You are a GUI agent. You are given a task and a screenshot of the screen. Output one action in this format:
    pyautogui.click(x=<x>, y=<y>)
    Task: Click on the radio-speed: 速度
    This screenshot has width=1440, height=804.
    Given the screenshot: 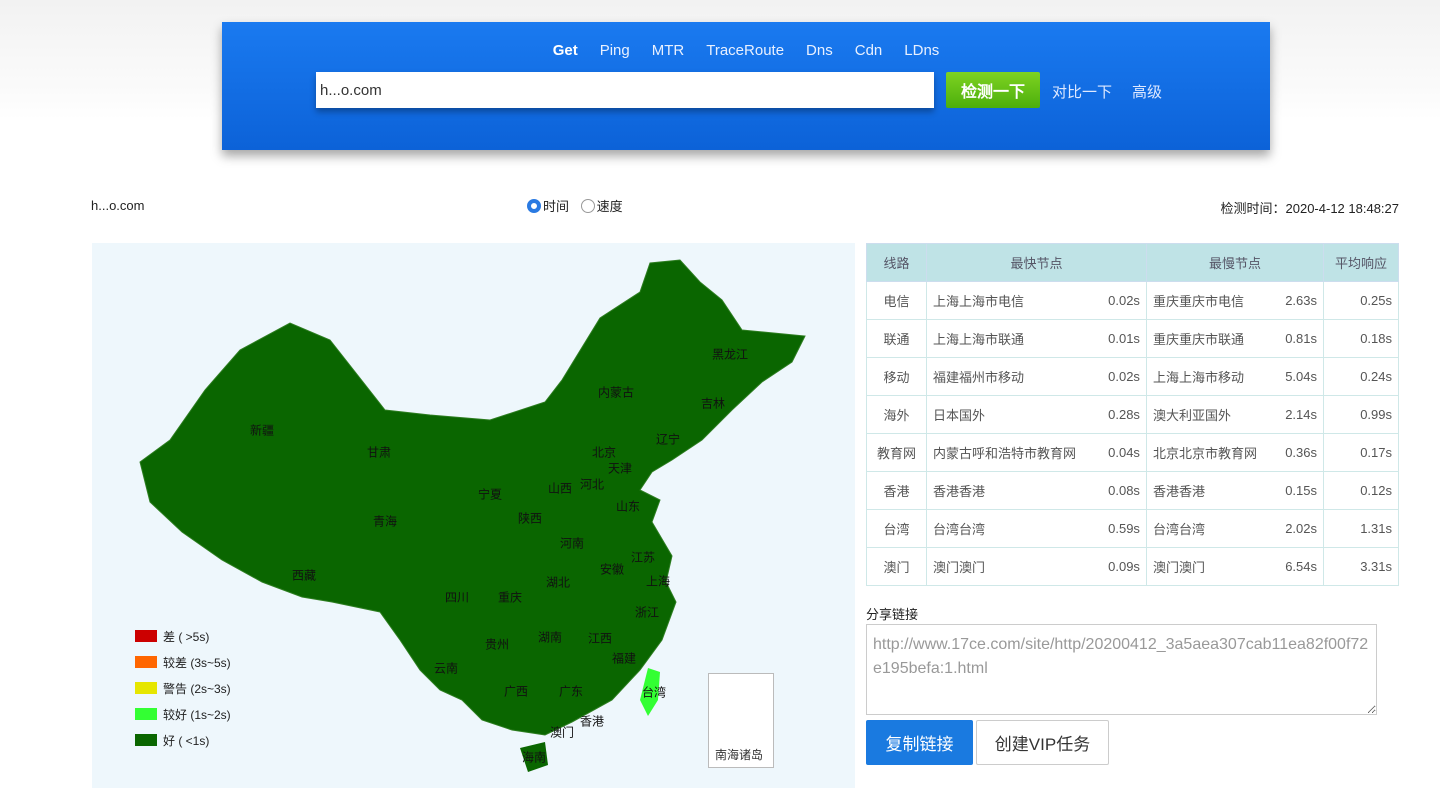 What is the action you would take?
    pyautogui.click(x=601, y=205)
    